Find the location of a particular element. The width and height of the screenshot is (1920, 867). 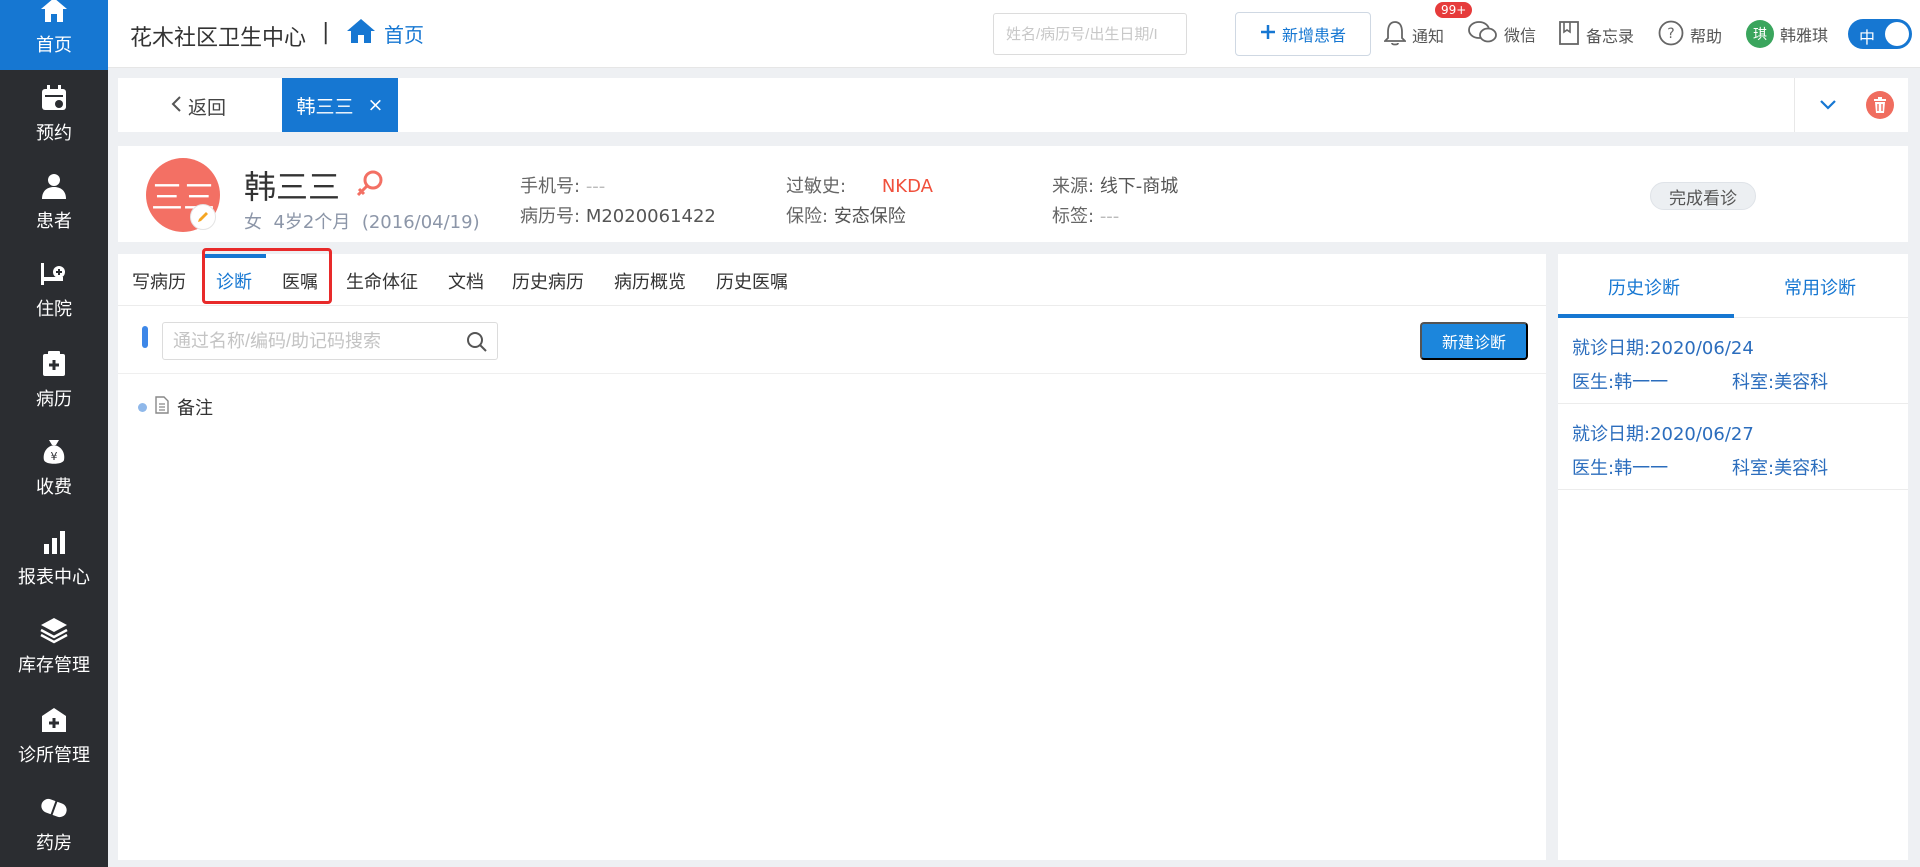

phone-field: 手机号: --- is located at coordinates (562, 185).